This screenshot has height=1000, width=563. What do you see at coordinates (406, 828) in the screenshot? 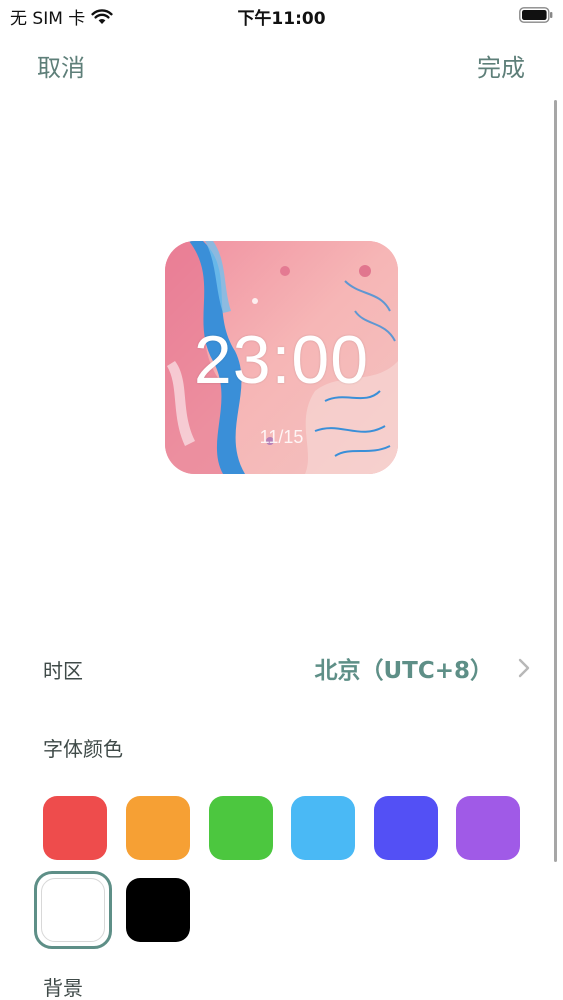
I see `swatch-blue` at bounding box center [406, 828].